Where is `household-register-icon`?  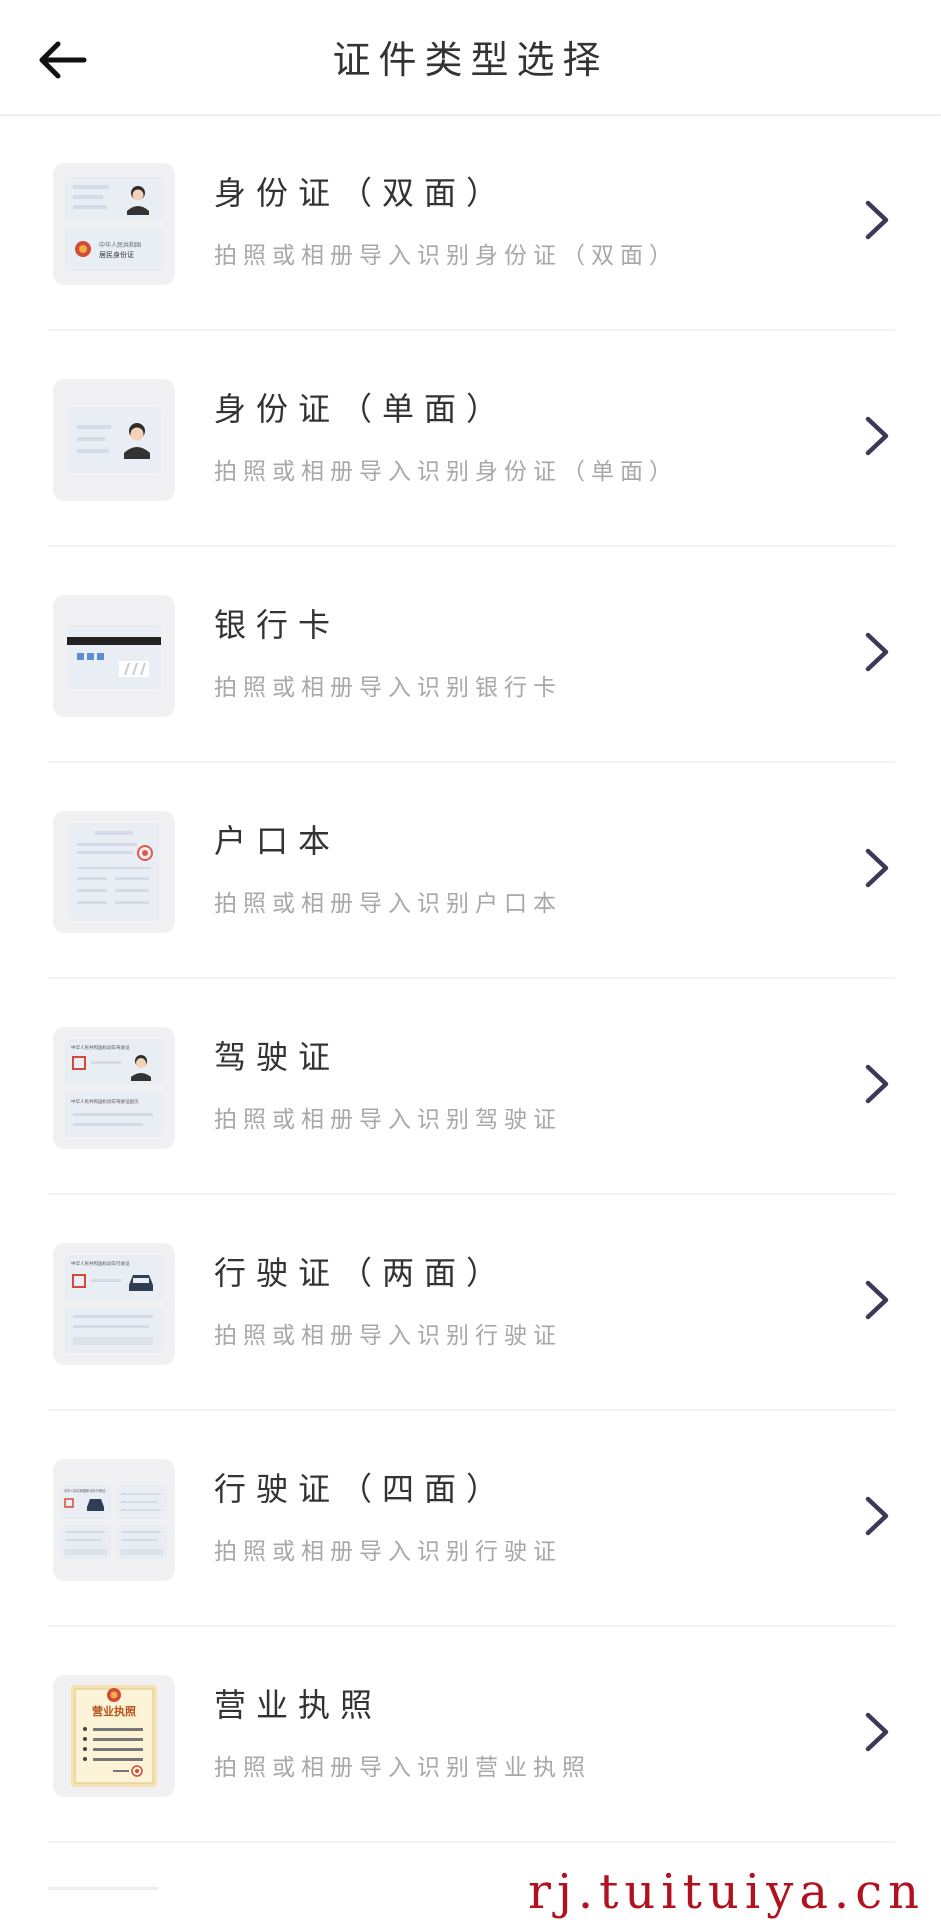 household-register-icon is located at coordinates (114, 872).